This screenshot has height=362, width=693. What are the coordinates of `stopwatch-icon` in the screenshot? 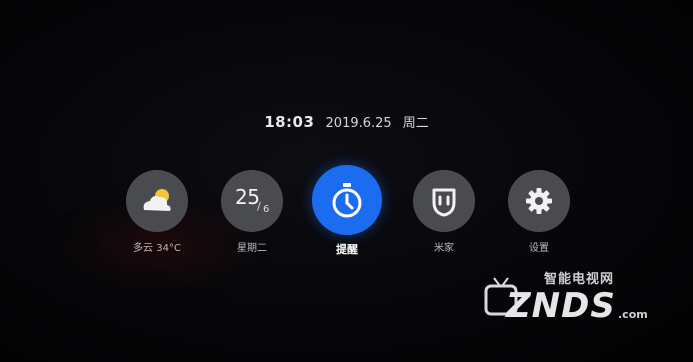 It's located at (347, 200).